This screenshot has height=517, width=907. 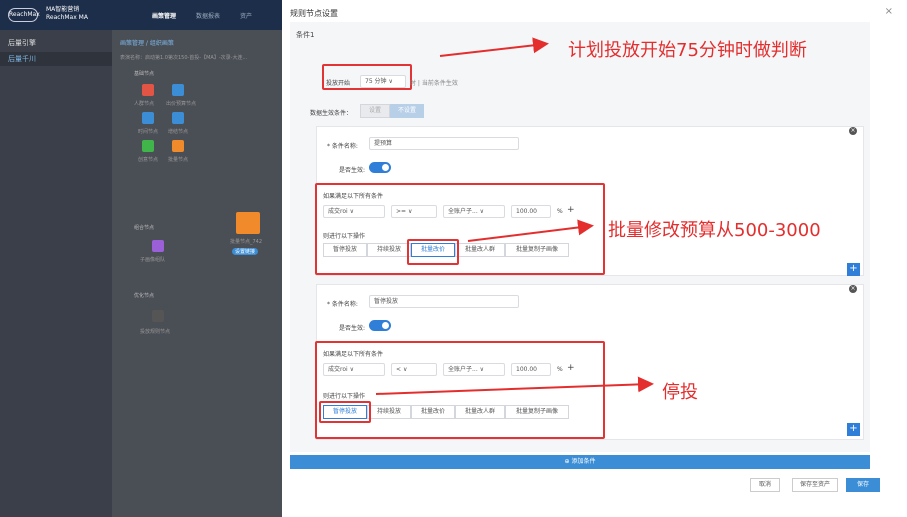 I want to click on annotation-text: 批量修改预算从500-3000, so click(x=714, y=230).